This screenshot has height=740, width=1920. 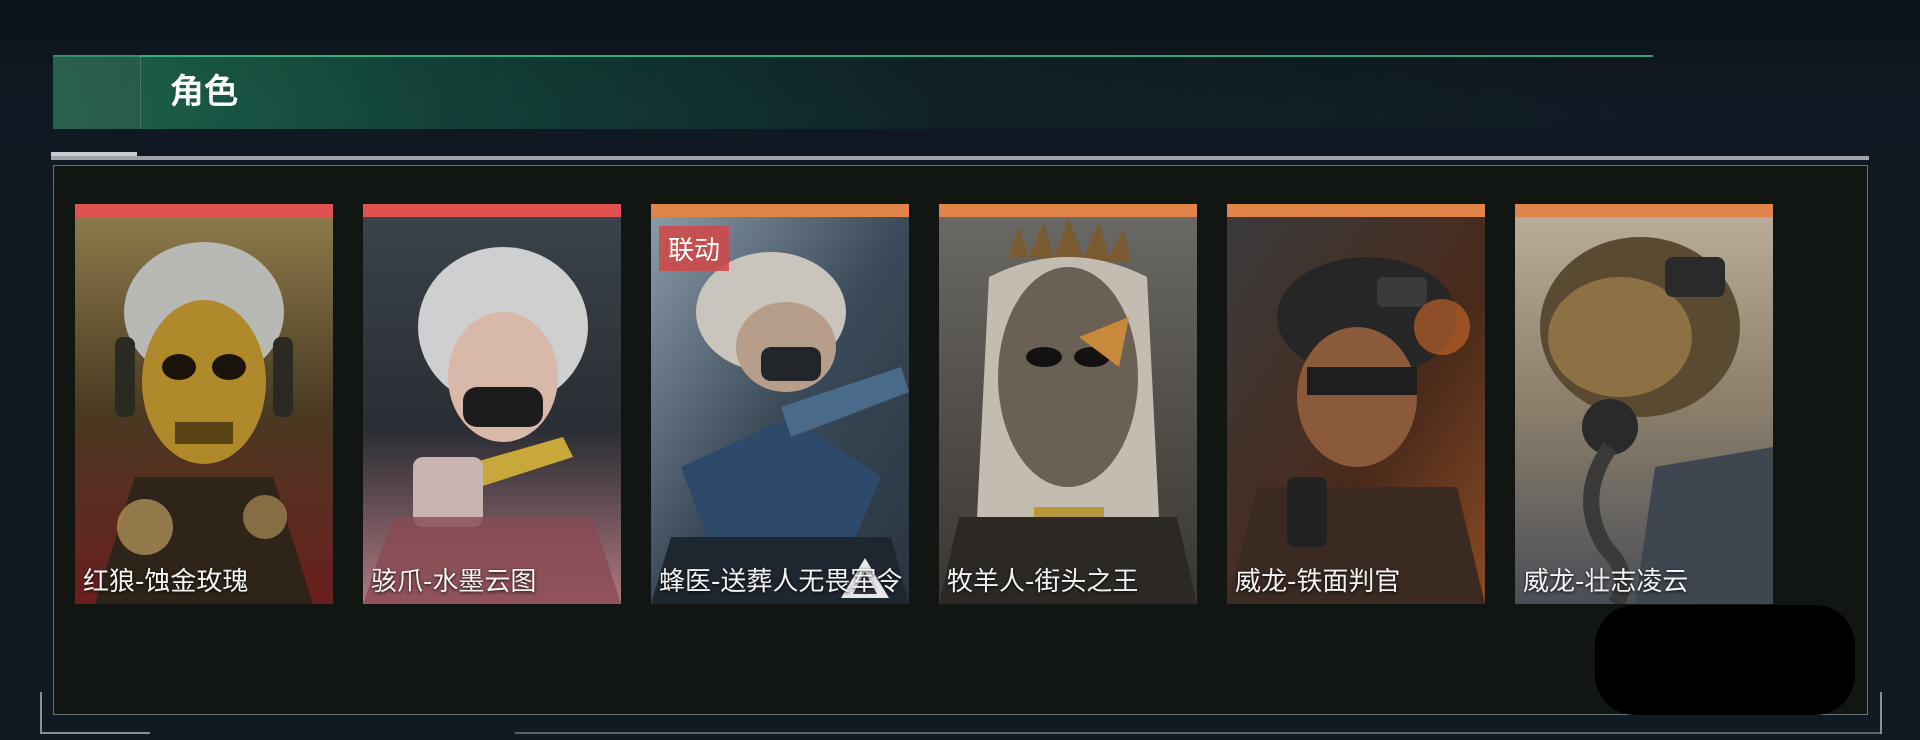 What do you see at coordinates (1043, 582) in the screenshot?
I see `character-name: 牧羊人-街头之王` at bounding box center [1043, 582].